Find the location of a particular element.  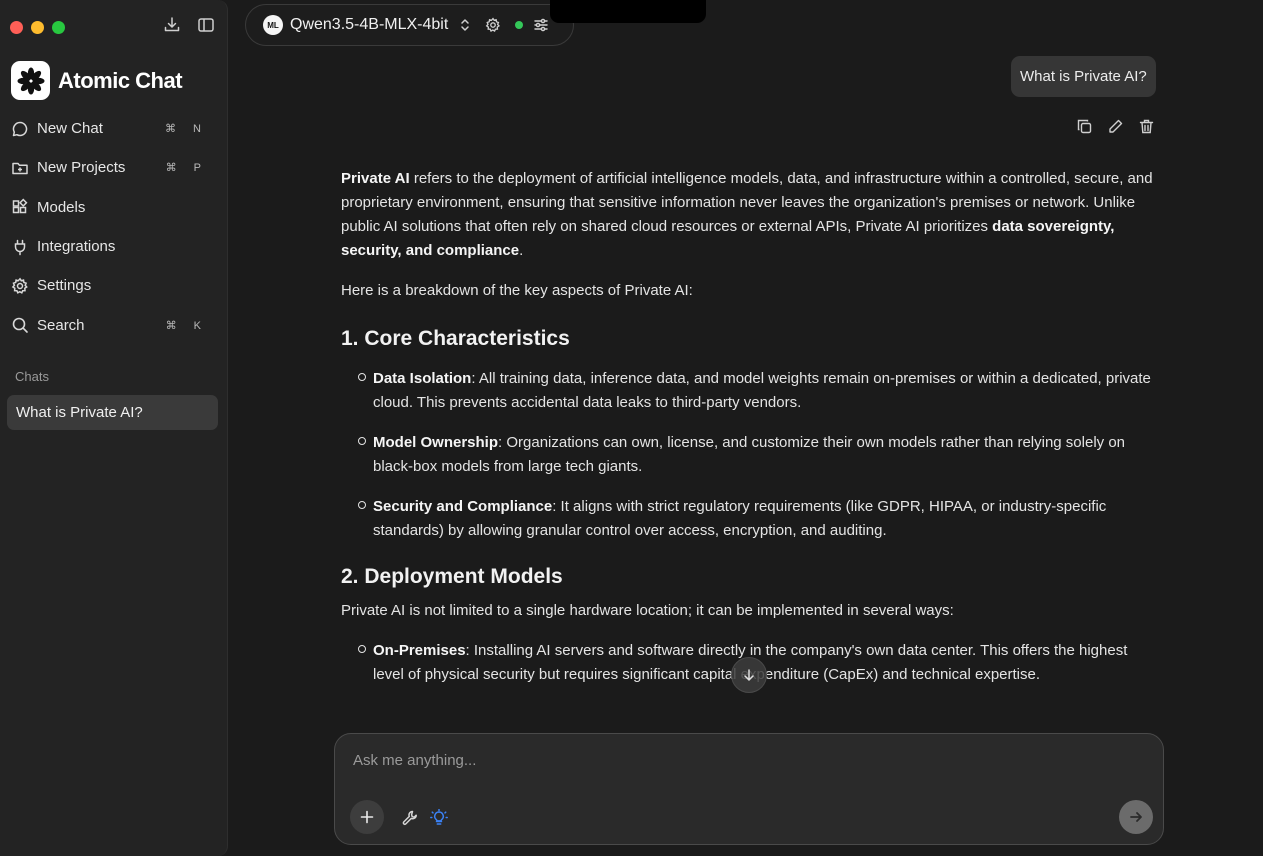

shortcut-hint: ⌘ N is located at coordinates (186, 129).